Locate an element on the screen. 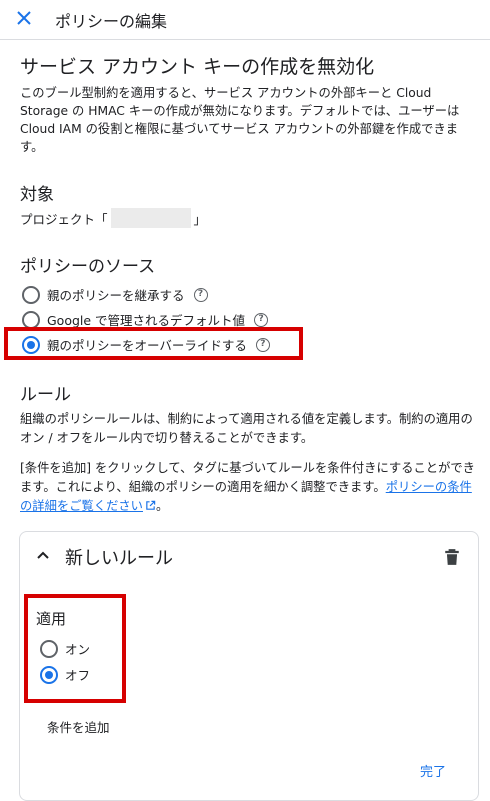 The width and height of the screenshot is (490, 801). project-prefix: プロジェクト「 is located at coordinates (64, 219).